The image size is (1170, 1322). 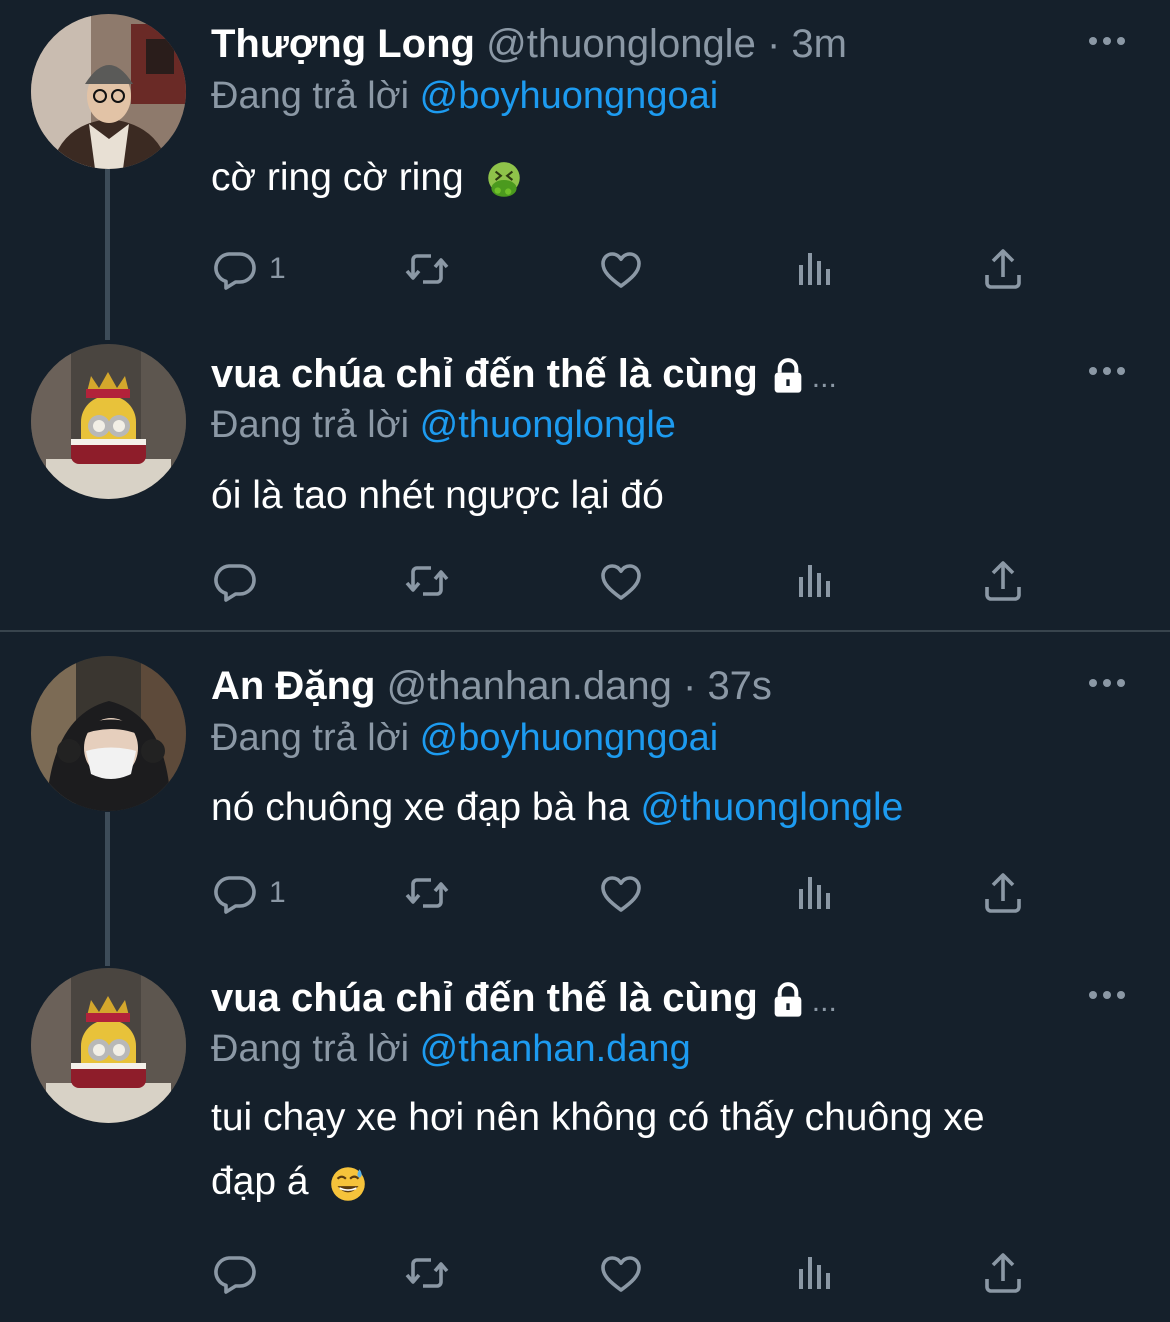 I want to click on timestamp: 3m, so click(x=819, y=44).